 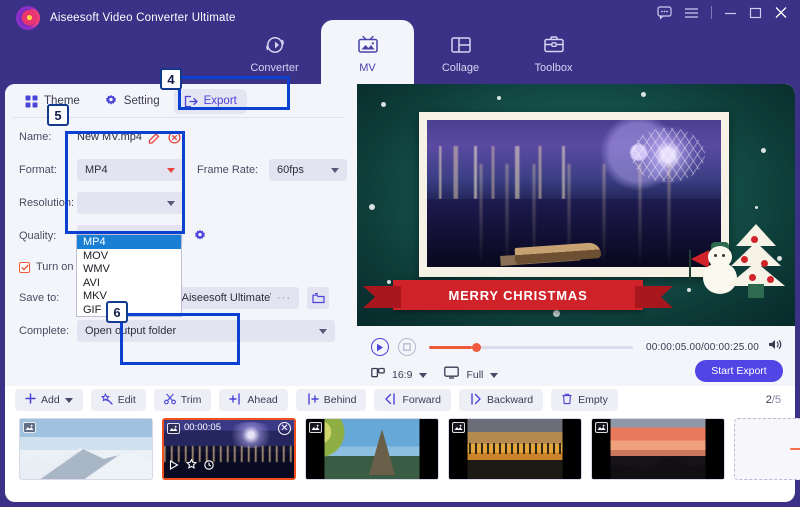 I want to click on open-folder-button, so click(x=318, y=298).